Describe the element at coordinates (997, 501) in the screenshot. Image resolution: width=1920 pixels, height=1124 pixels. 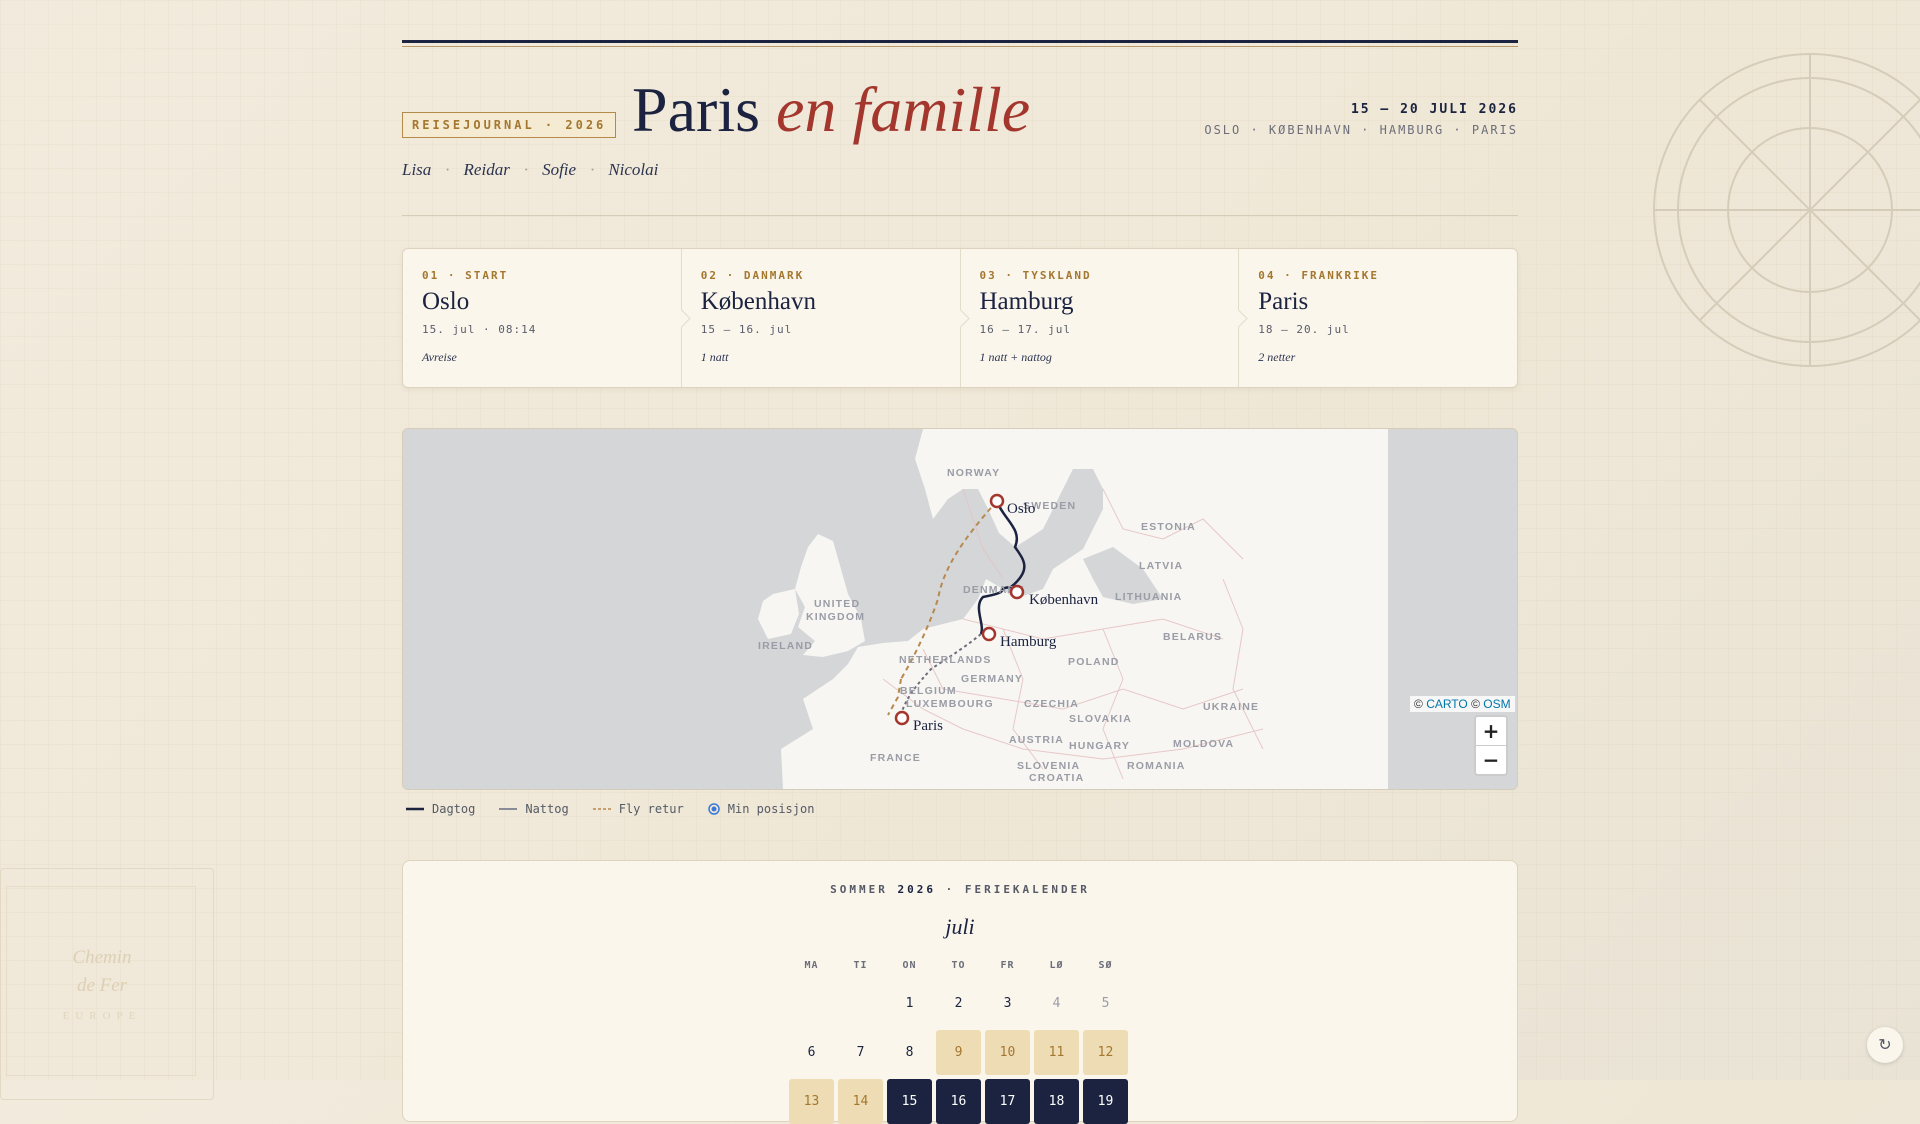
I see `marker-oslo` at that location.